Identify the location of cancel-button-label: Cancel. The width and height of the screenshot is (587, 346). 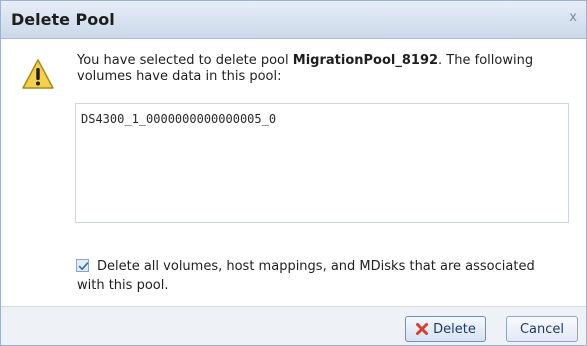
(542, 329).